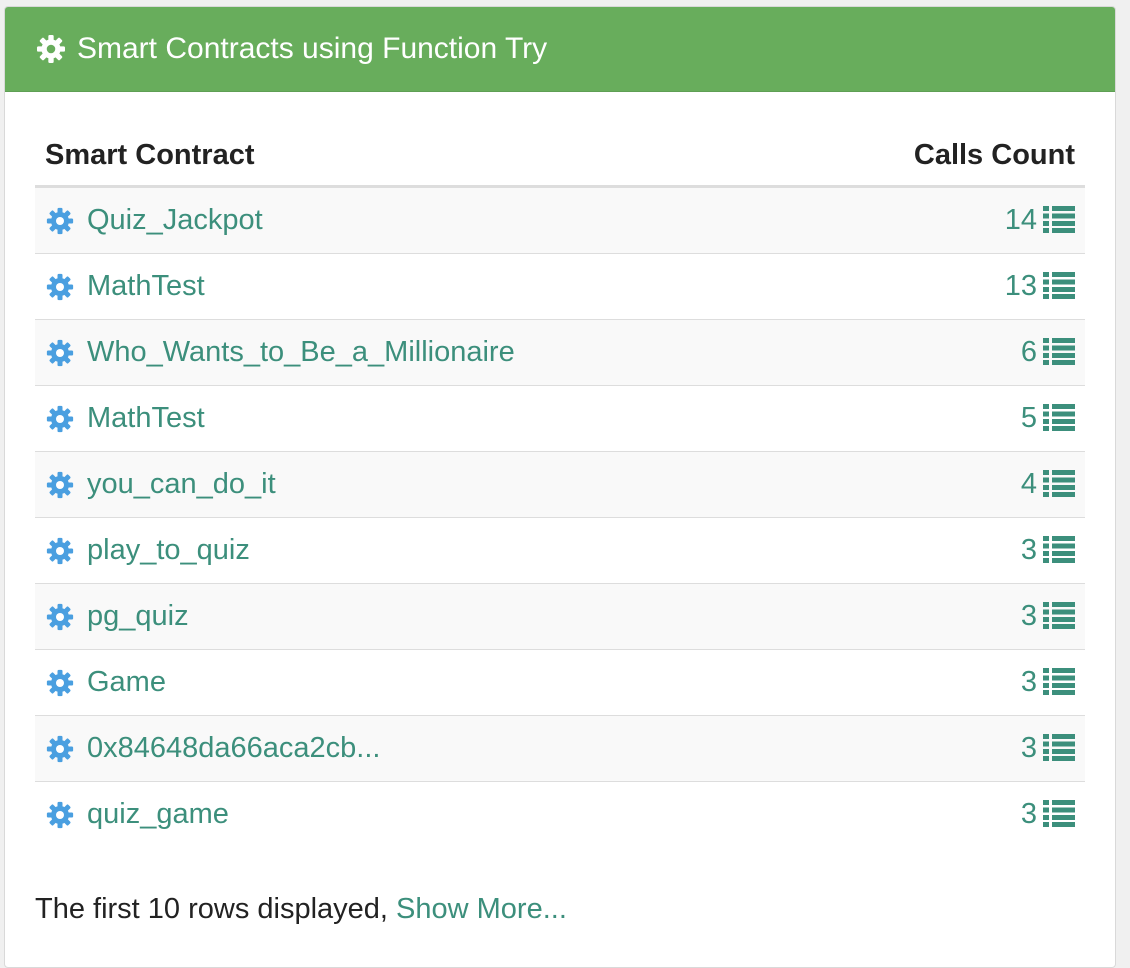 Image resolution: width=1130 pixels, height=968 pixels. Describe the element at coordinates (1028, 484) in the screenshot. I see `calls-count-value: 4` at that location.